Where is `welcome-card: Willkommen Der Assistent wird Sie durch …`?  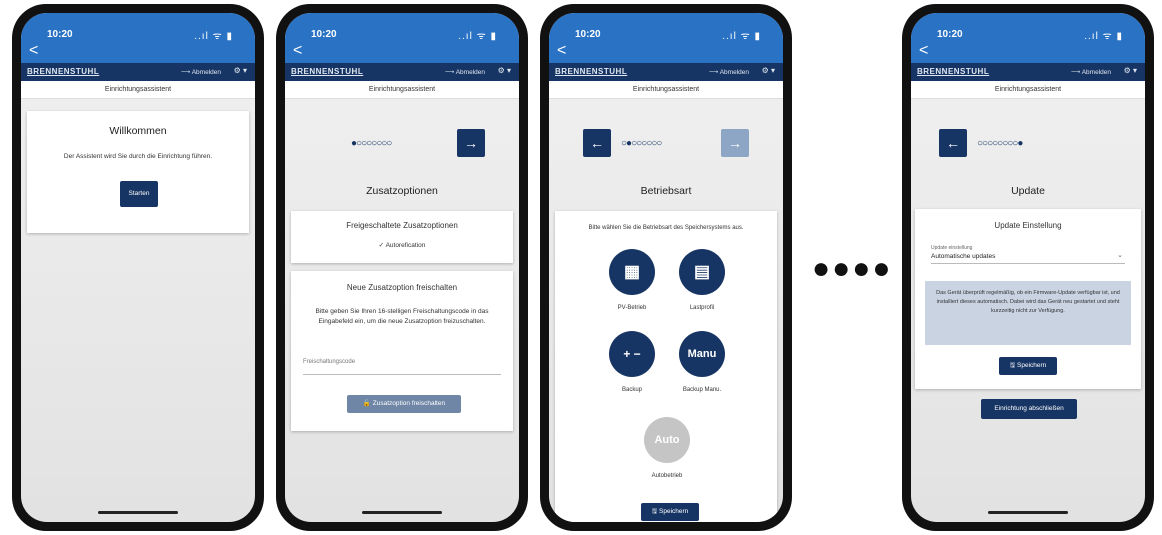 welcome-card: Willkommen Der Assistent wird Sie durch … is located at coordinates (138, 172).